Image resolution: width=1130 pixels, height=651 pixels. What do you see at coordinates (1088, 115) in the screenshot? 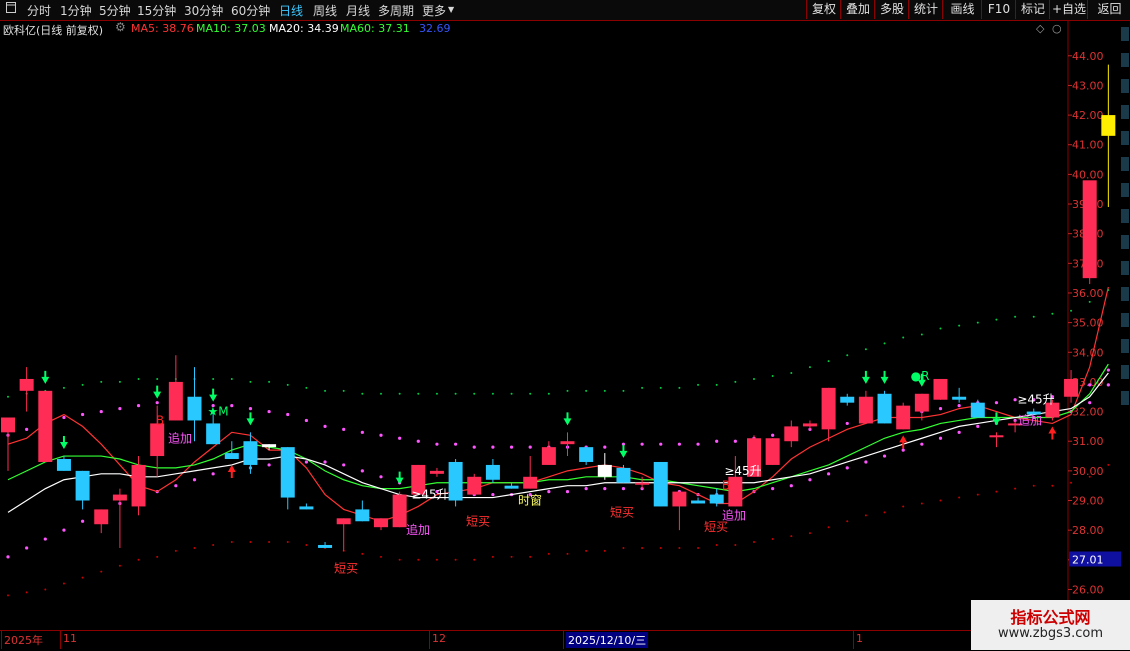
I see `price-tick-label: 42.00` at bounding box center [1088, 115].